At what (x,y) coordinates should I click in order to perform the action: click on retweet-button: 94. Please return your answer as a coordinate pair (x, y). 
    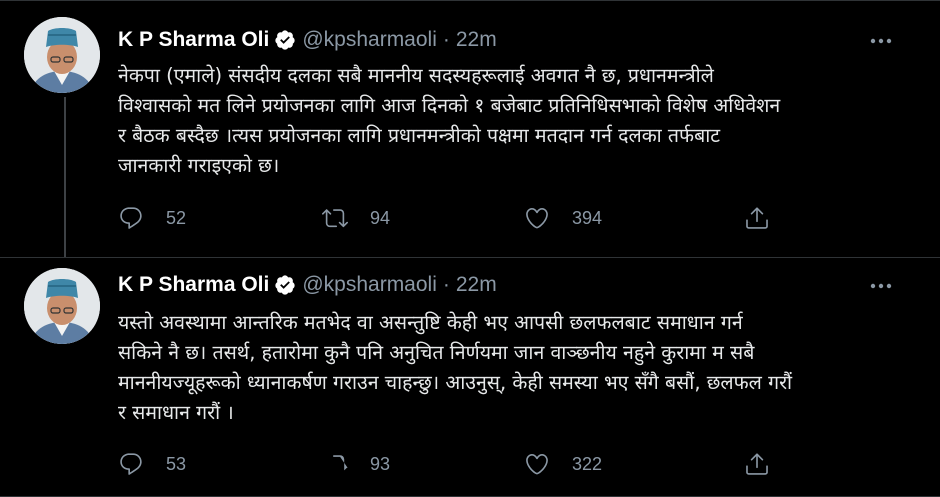
    Looking at the image, I should click on (356, 218).